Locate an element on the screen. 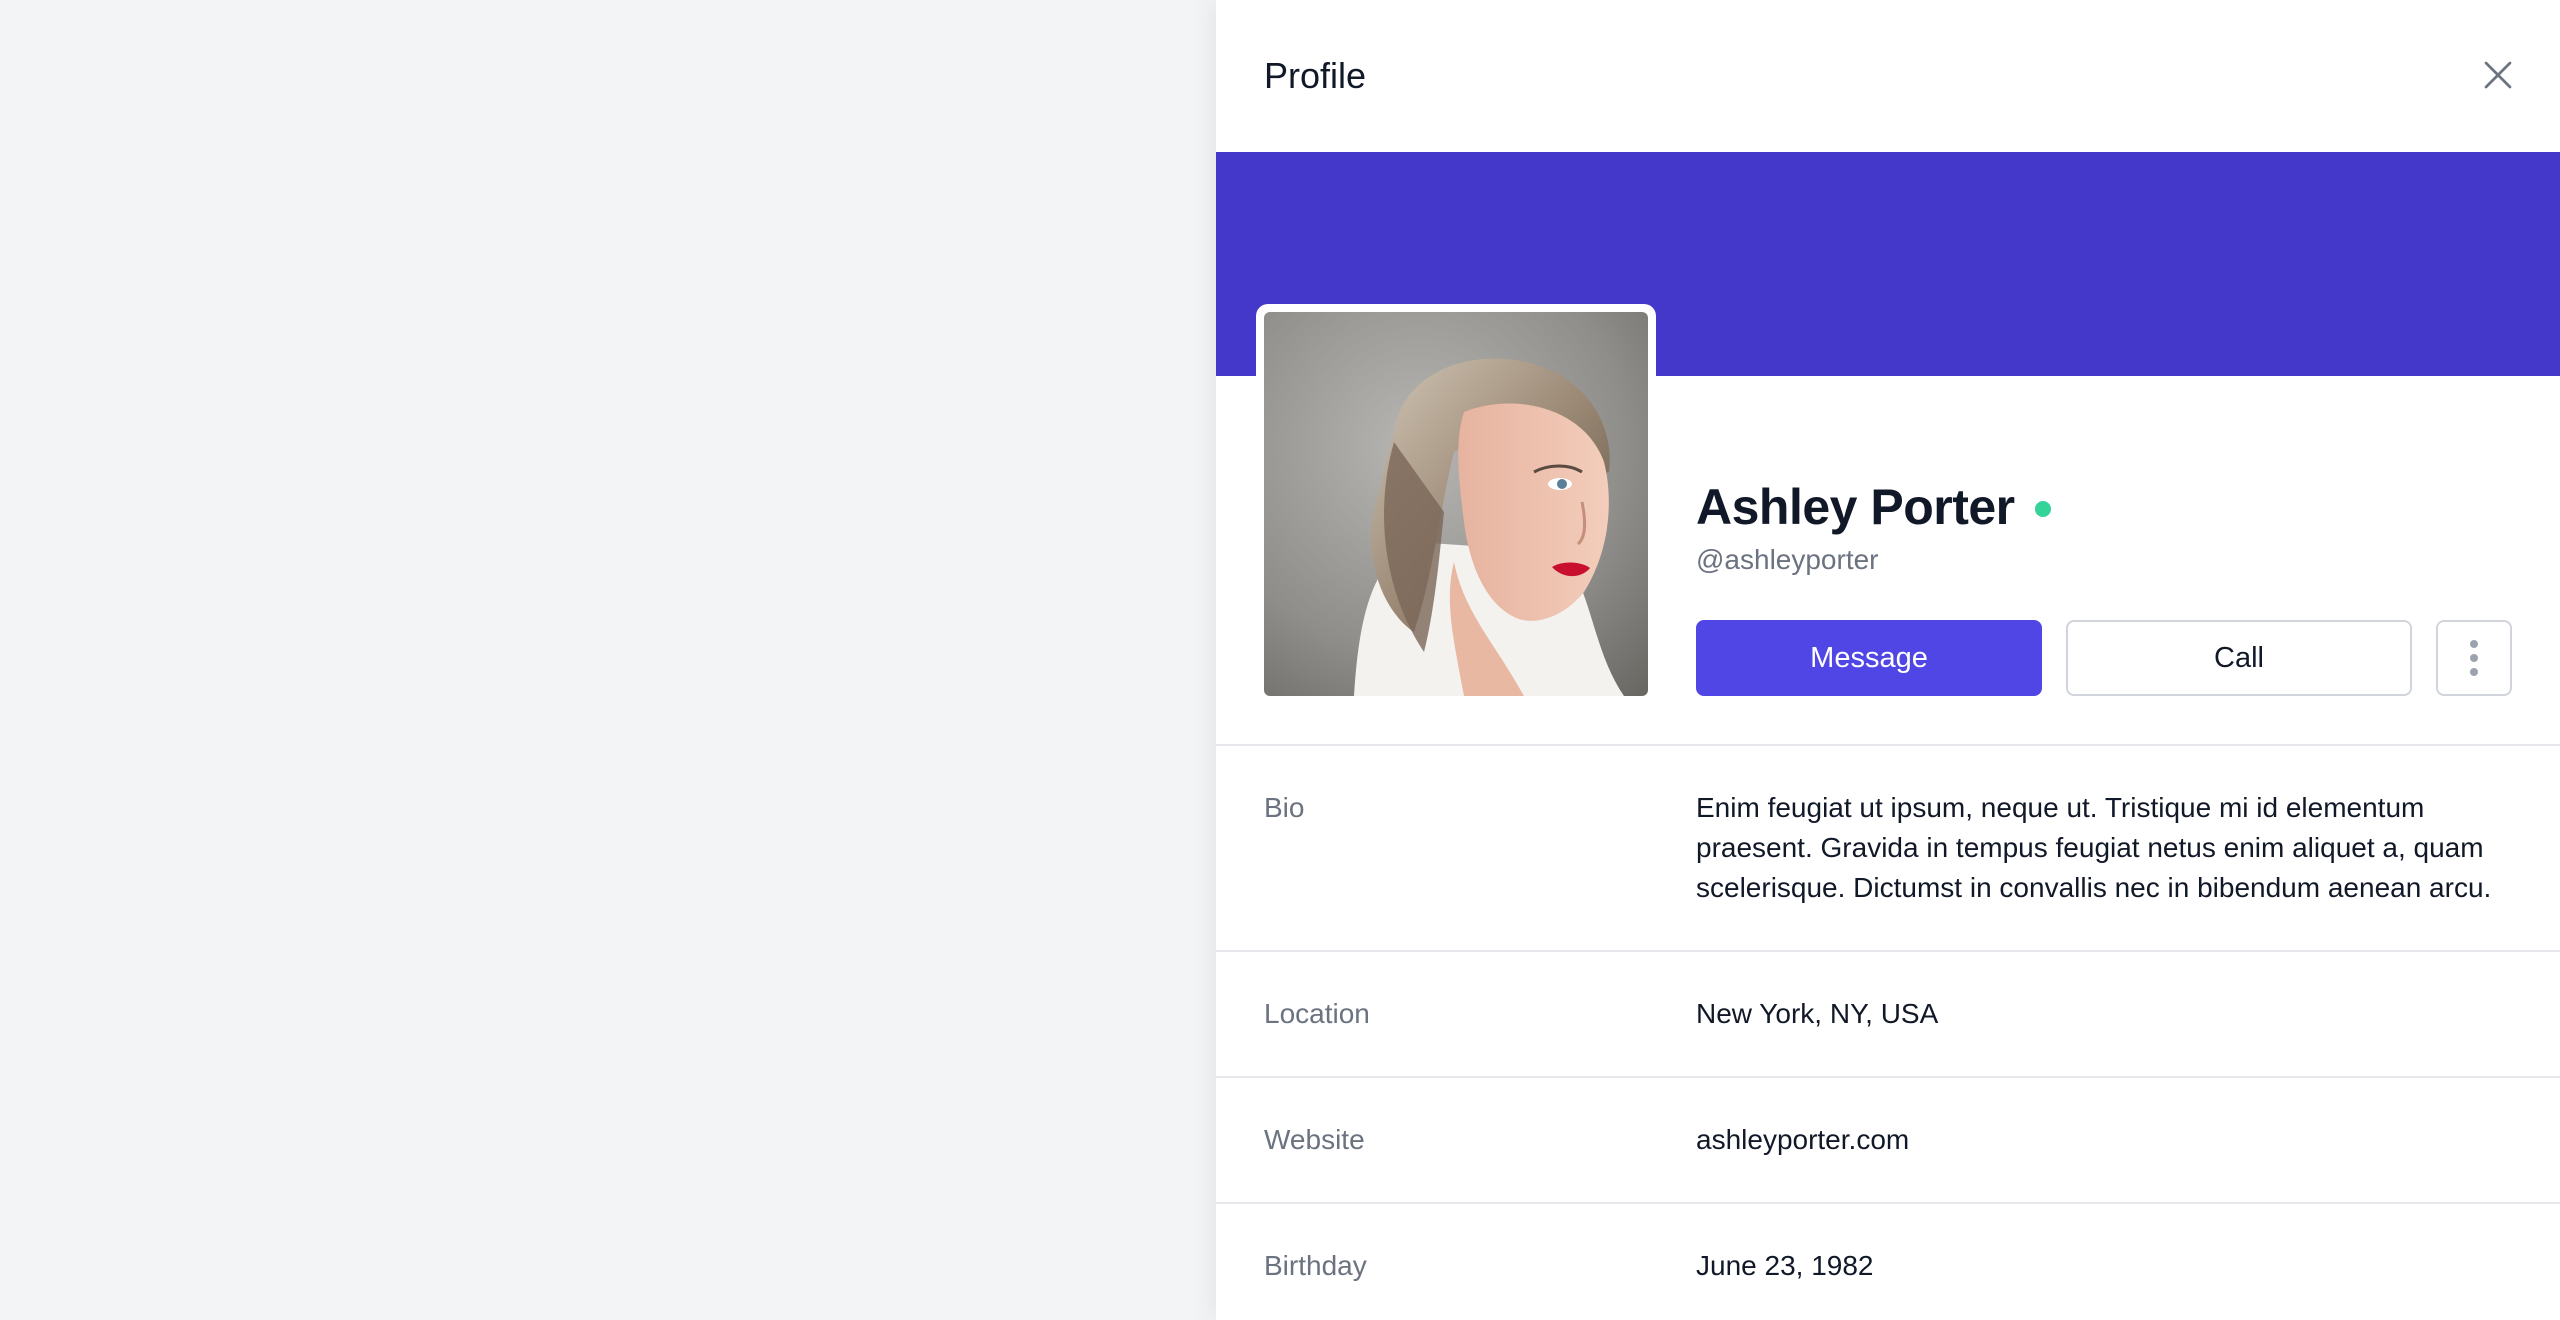  more-vertical-icon is located at coordinates (2474, 658).